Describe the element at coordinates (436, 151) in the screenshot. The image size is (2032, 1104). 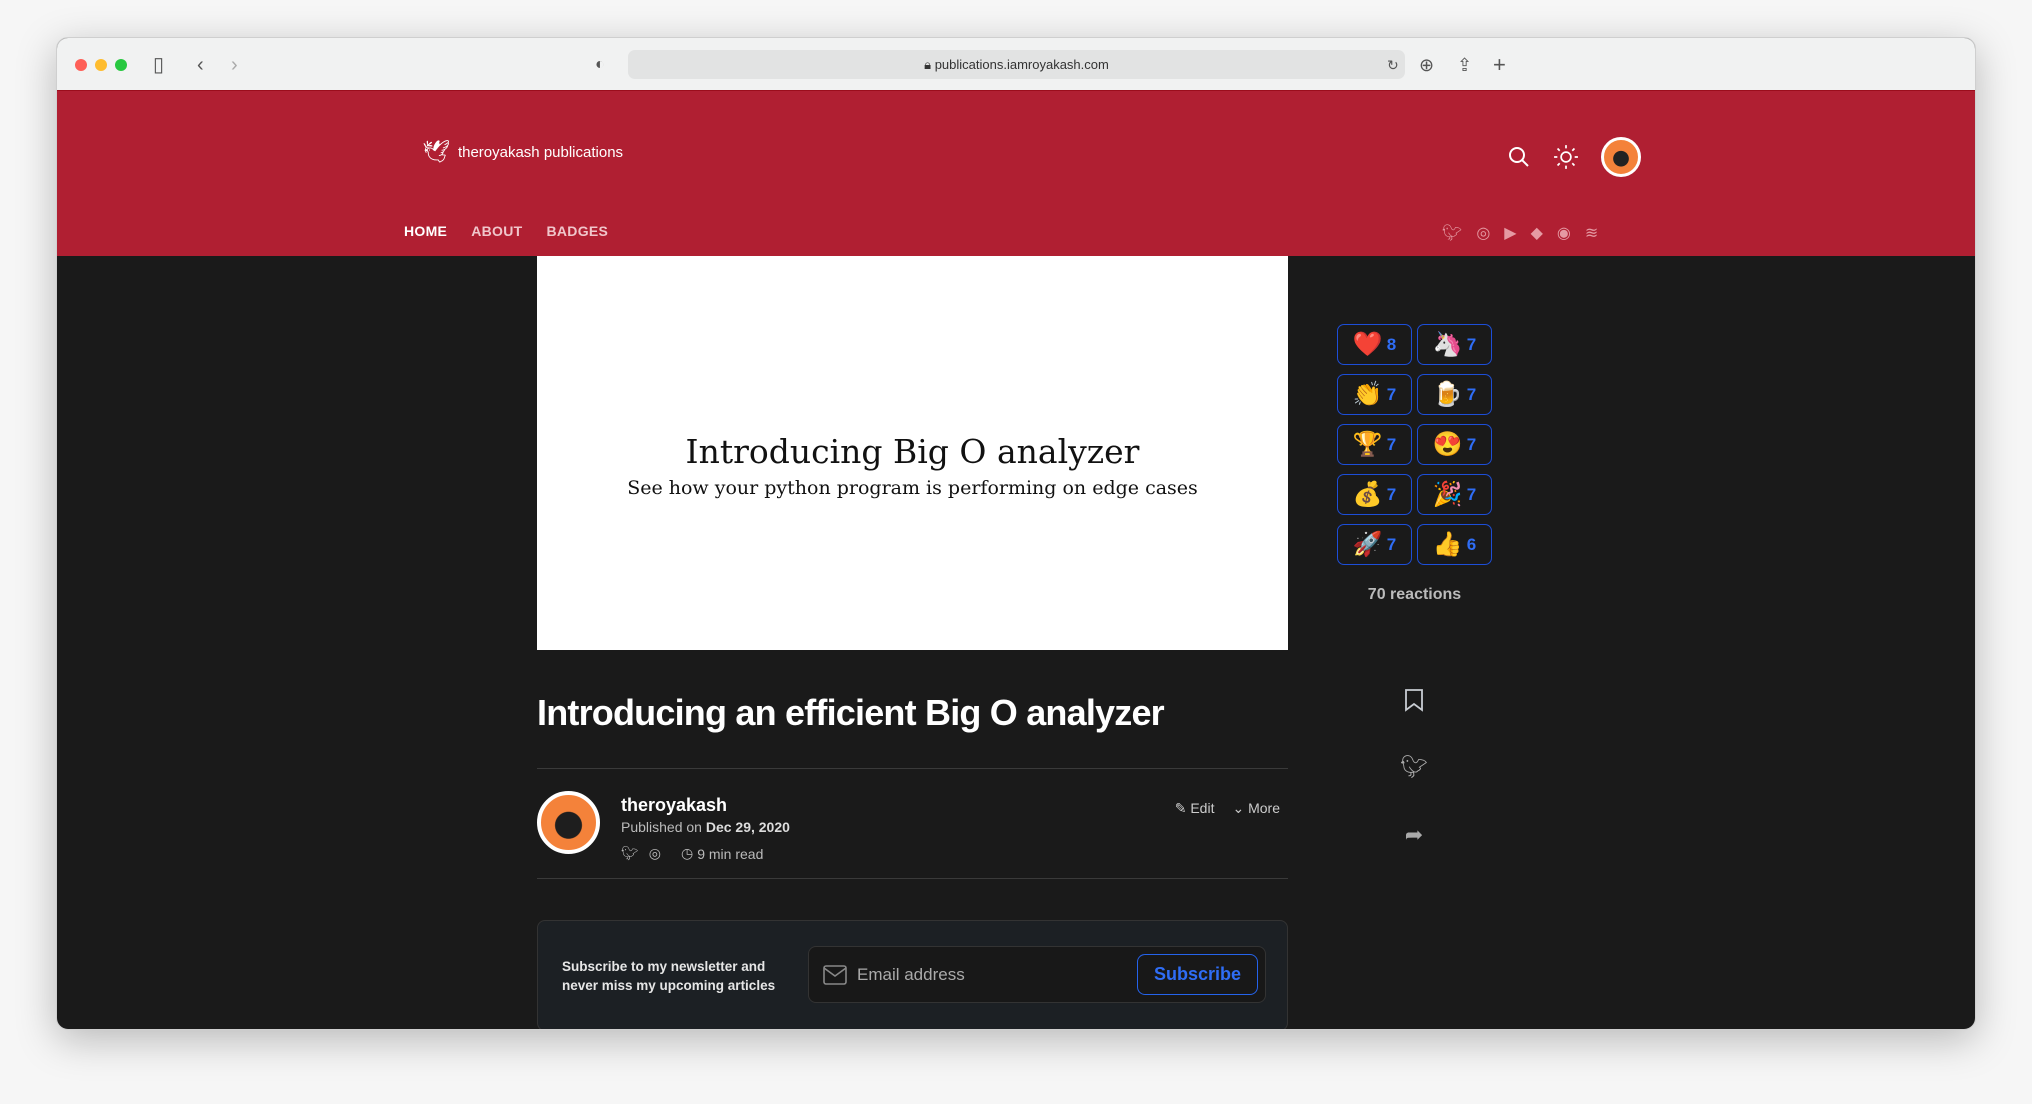
I see `eagle-logo-icon: 🕊︎` at that location.